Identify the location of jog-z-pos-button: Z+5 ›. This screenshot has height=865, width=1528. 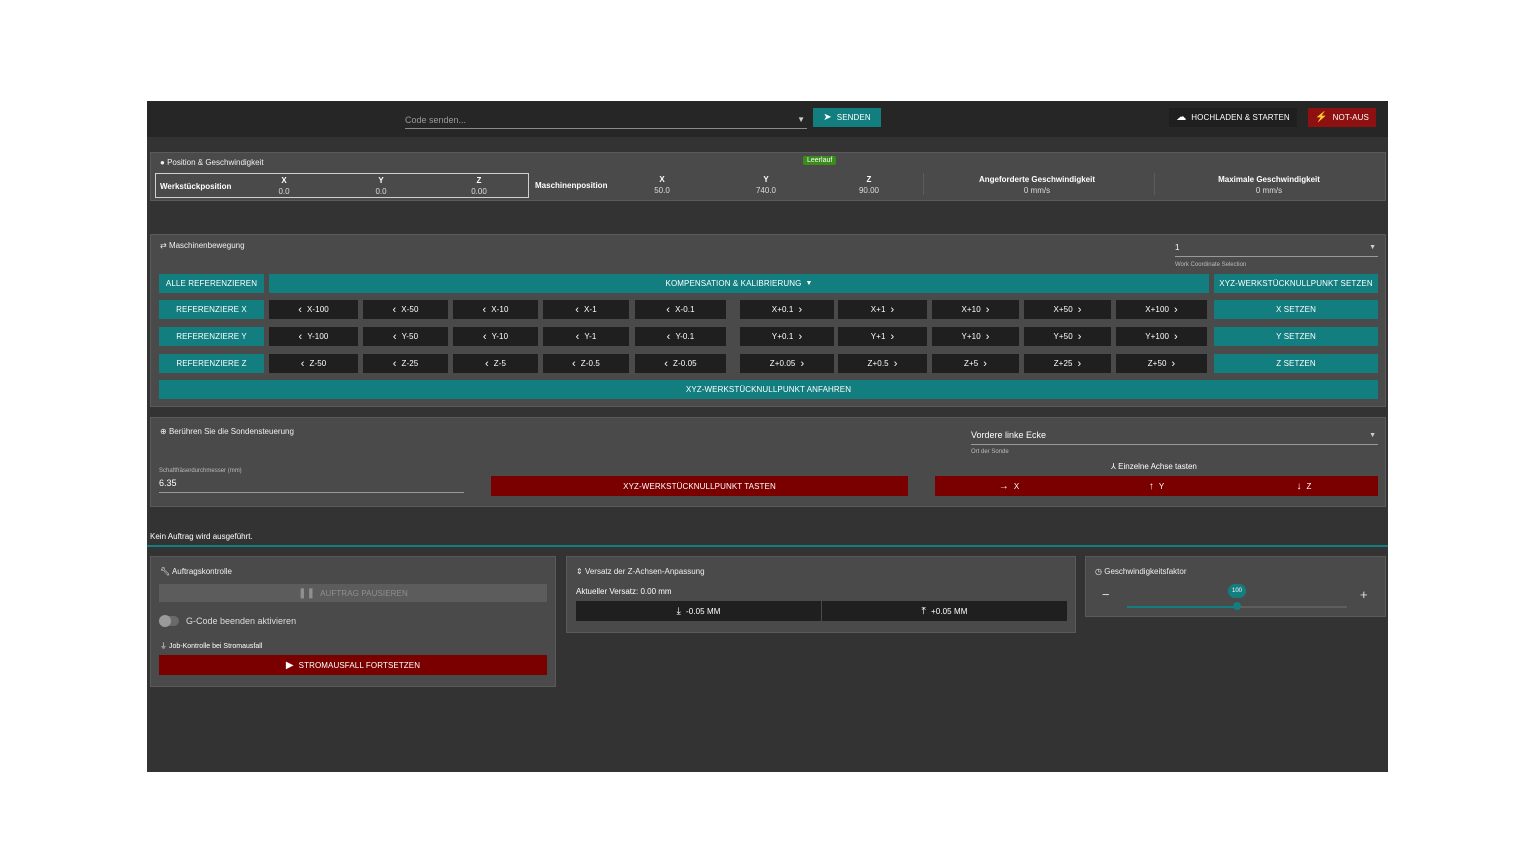
(975, 363).